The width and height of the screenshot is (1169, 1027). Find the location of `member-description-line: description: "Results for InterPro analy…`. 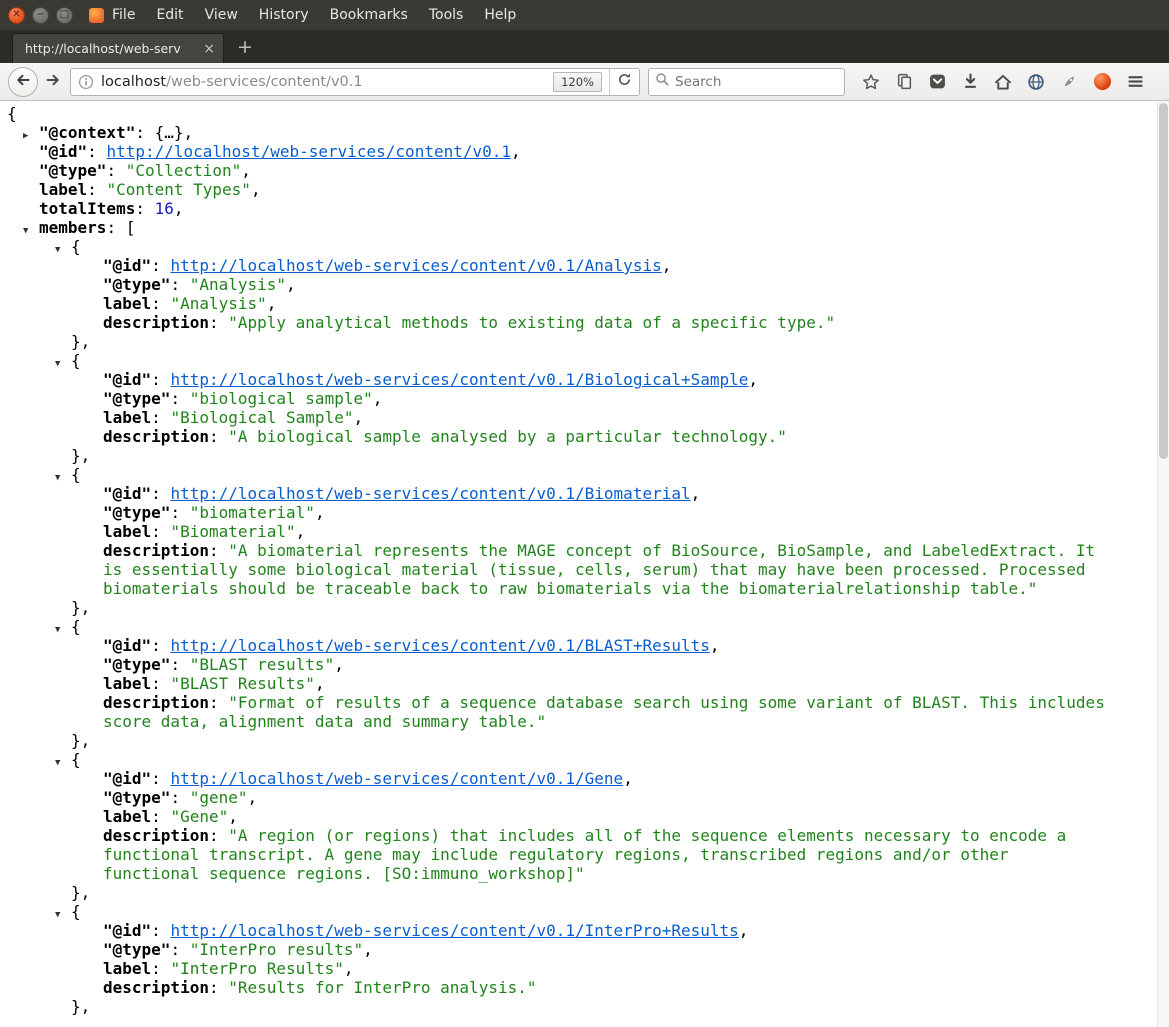

member-description-line: description: "Results for InterPro analy… is located at coordinates (552, 987).